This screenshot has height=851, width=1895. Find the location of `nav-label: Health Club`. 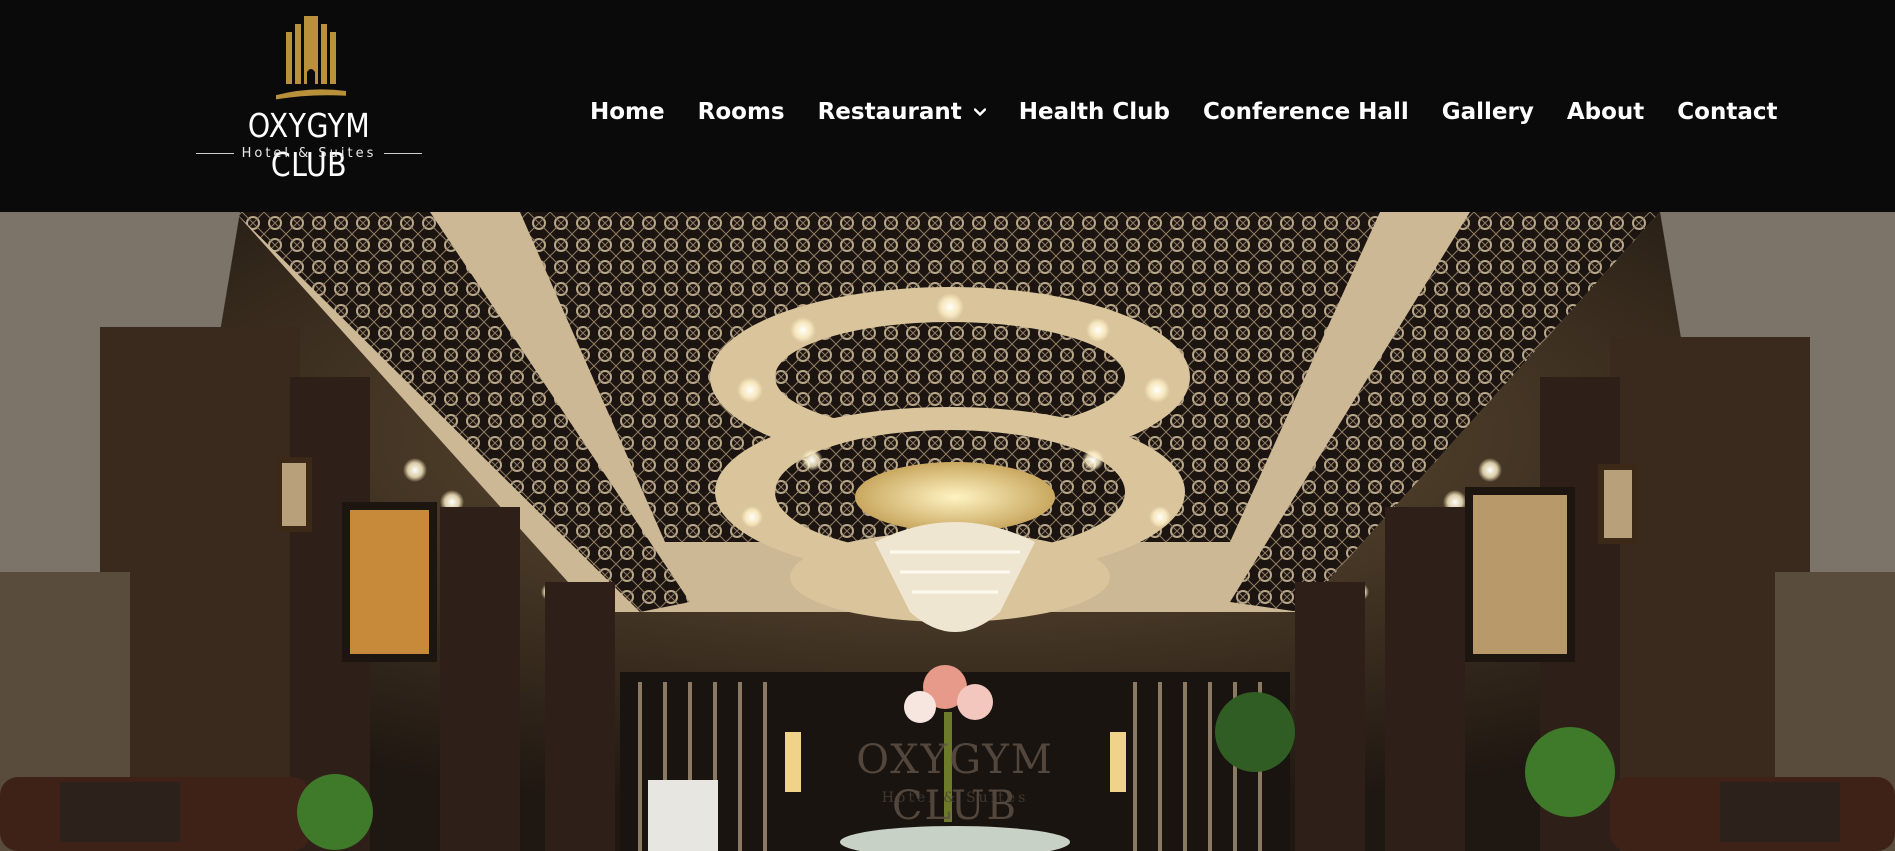

nav-label: Health Club is located at coordinates (1094, 112).